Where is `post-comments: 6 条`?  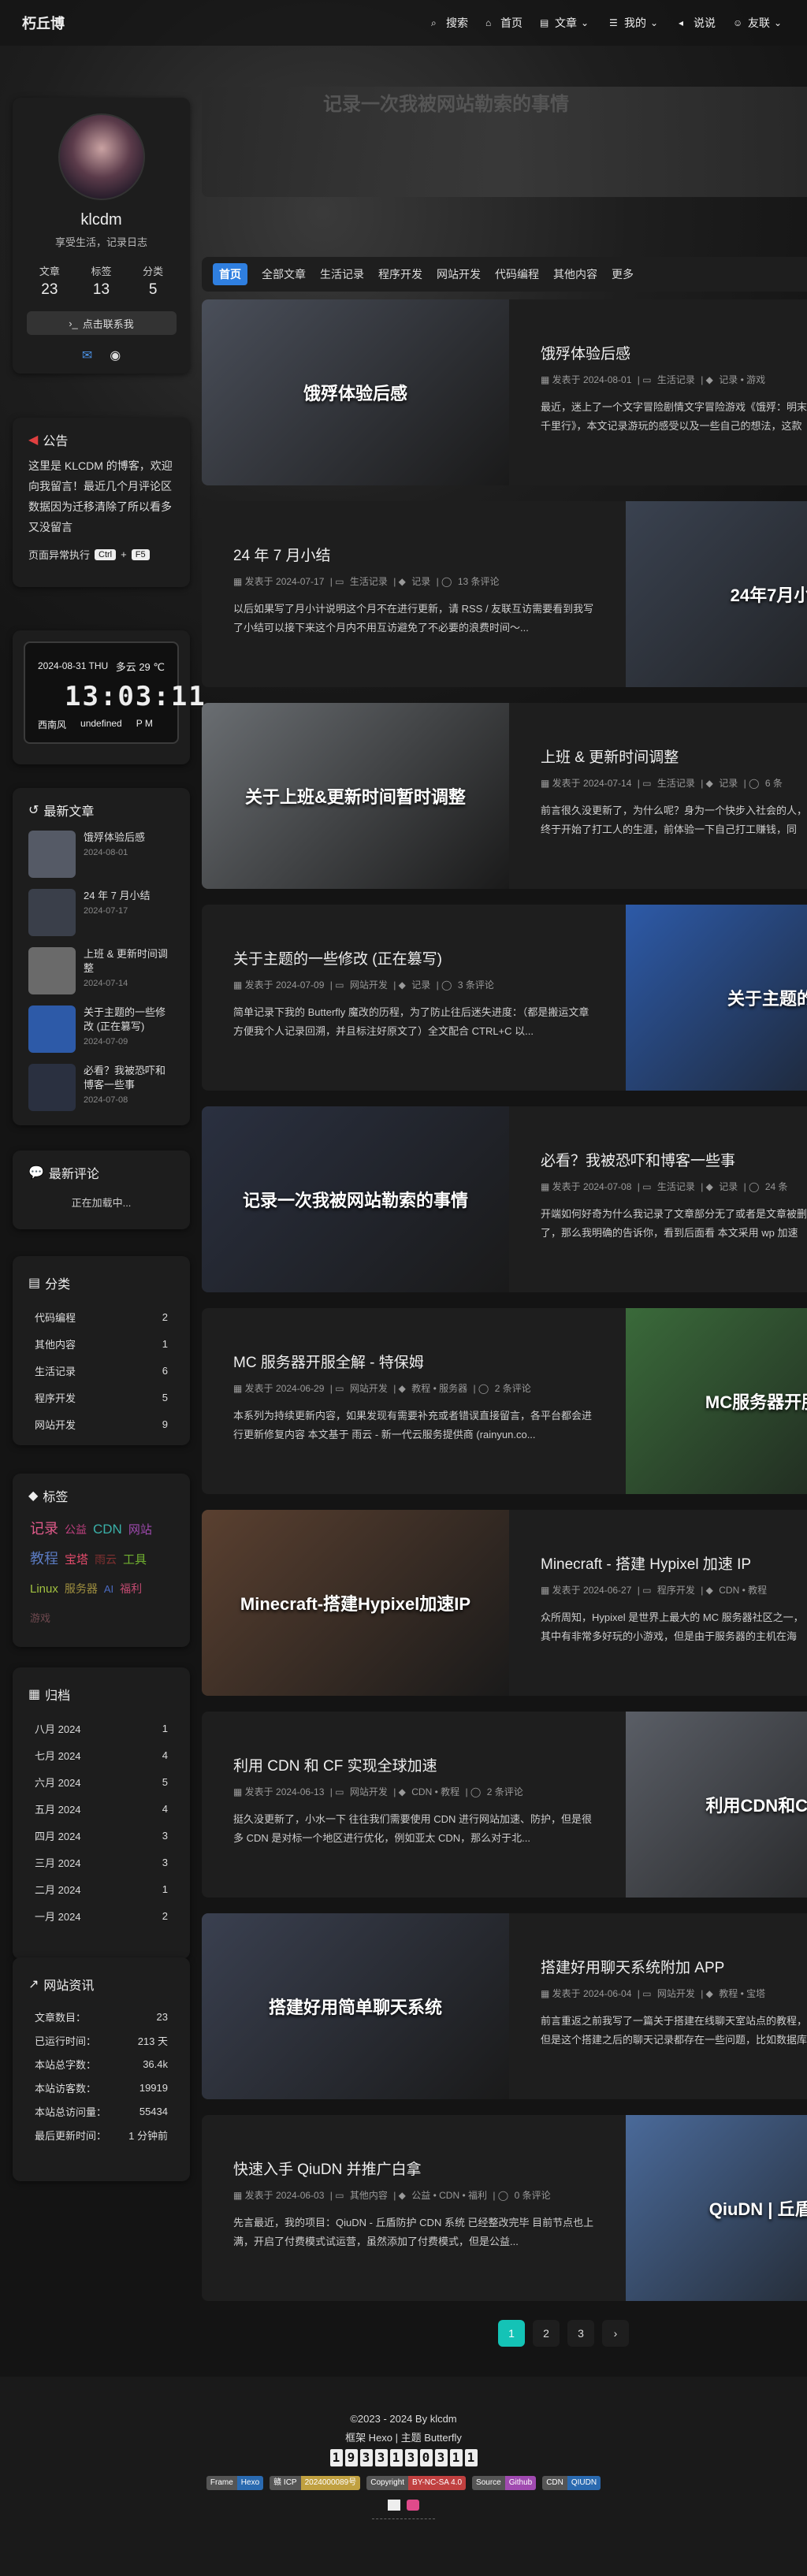 post-comments: 6 条 is located at coordinates (774, 783).